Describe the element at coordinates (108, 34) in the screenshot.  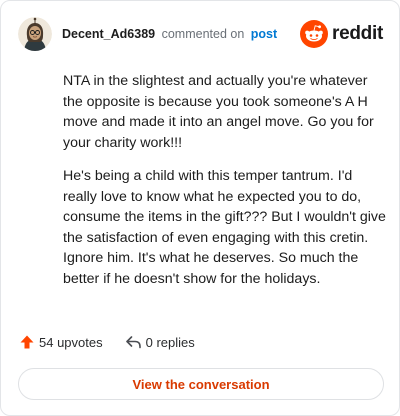
I see `username-link: Decent_Ad6389` at that location.